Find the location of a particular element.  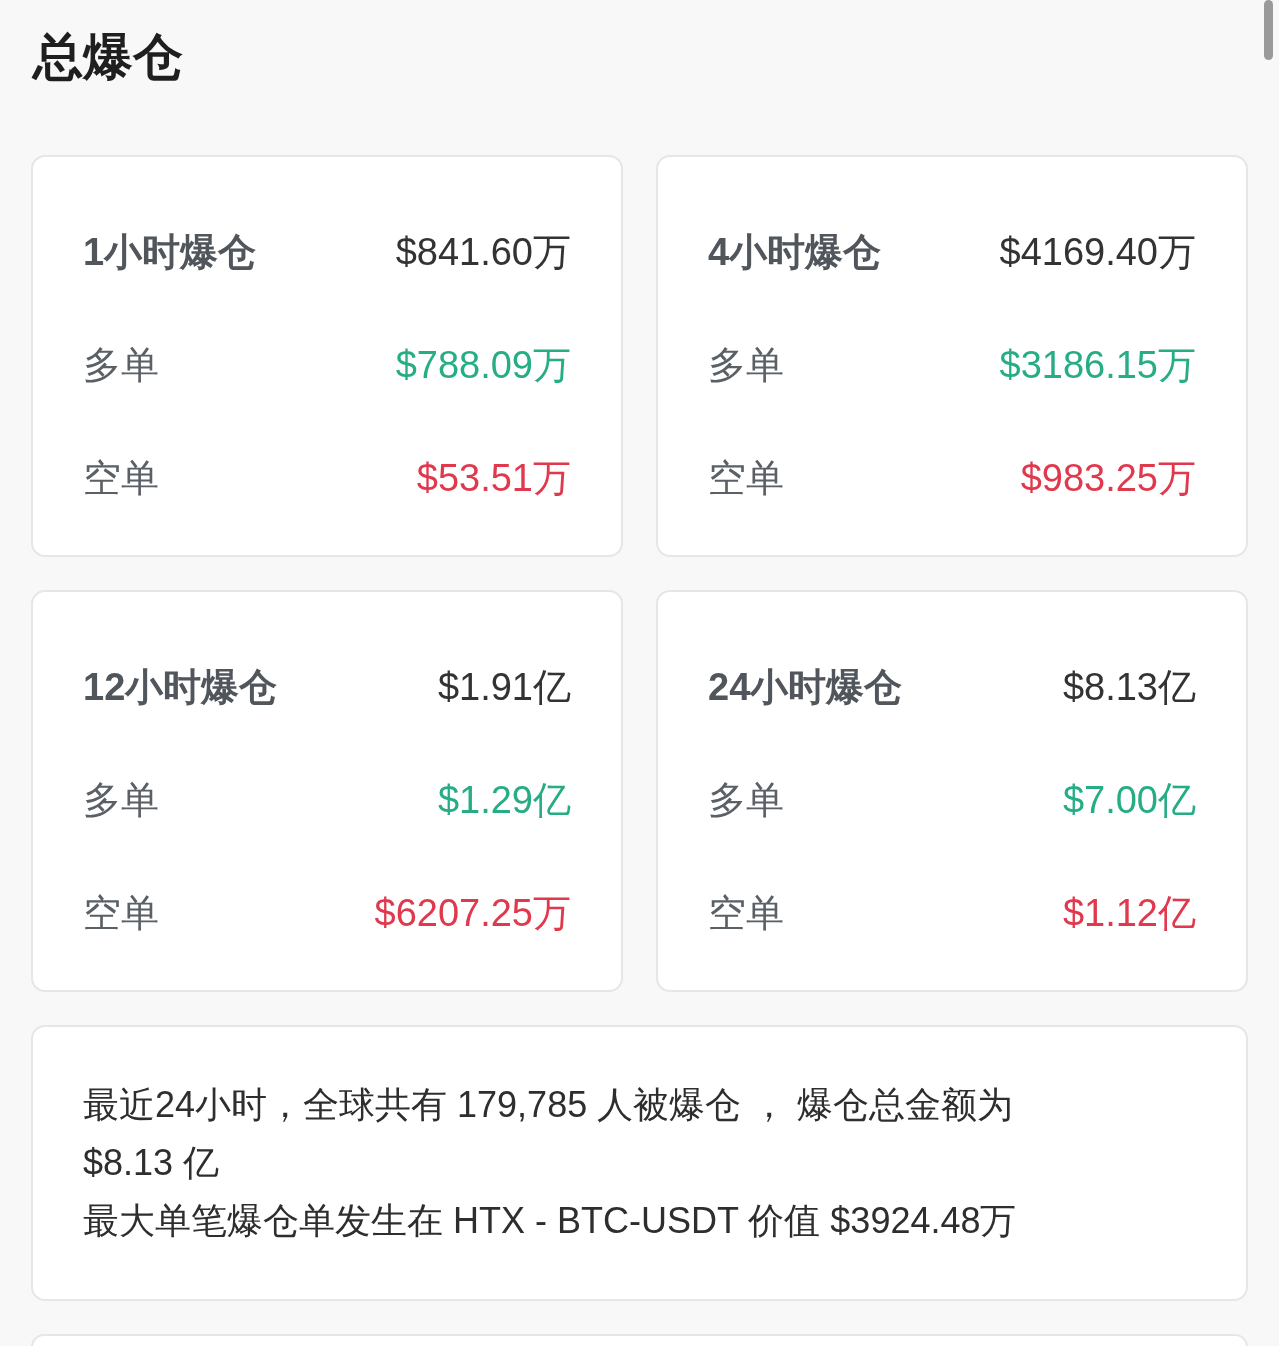

short-amount: $983.25万 is located at coordinates (1108, 478).